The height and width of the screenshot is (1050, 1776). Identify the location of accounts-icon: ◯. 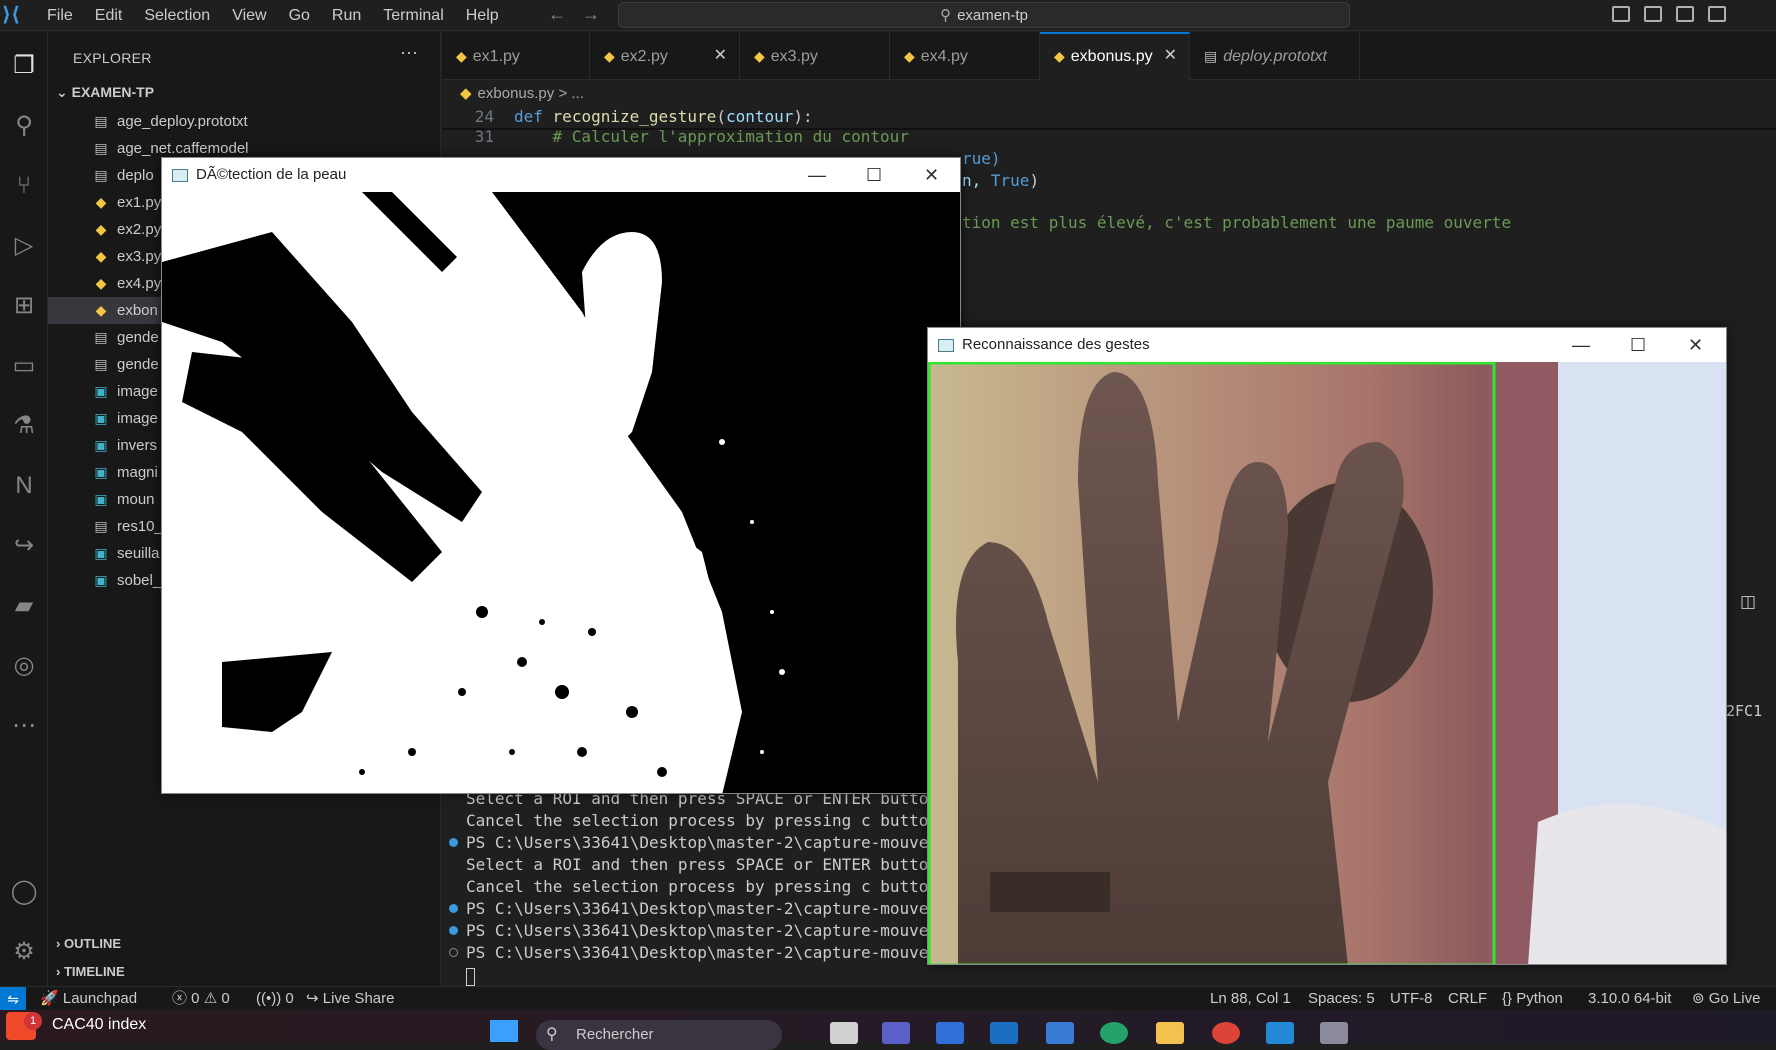
(24, 892).